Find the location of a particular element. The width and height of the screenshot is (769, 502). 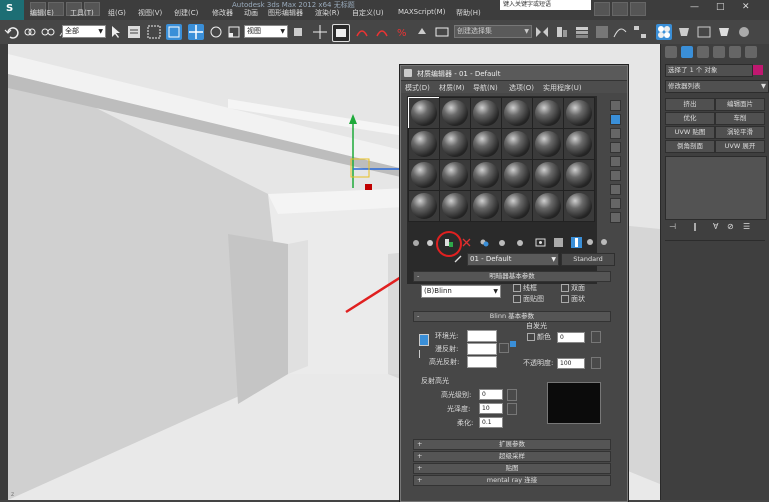

search-icon is located at coordinates (602, 9).